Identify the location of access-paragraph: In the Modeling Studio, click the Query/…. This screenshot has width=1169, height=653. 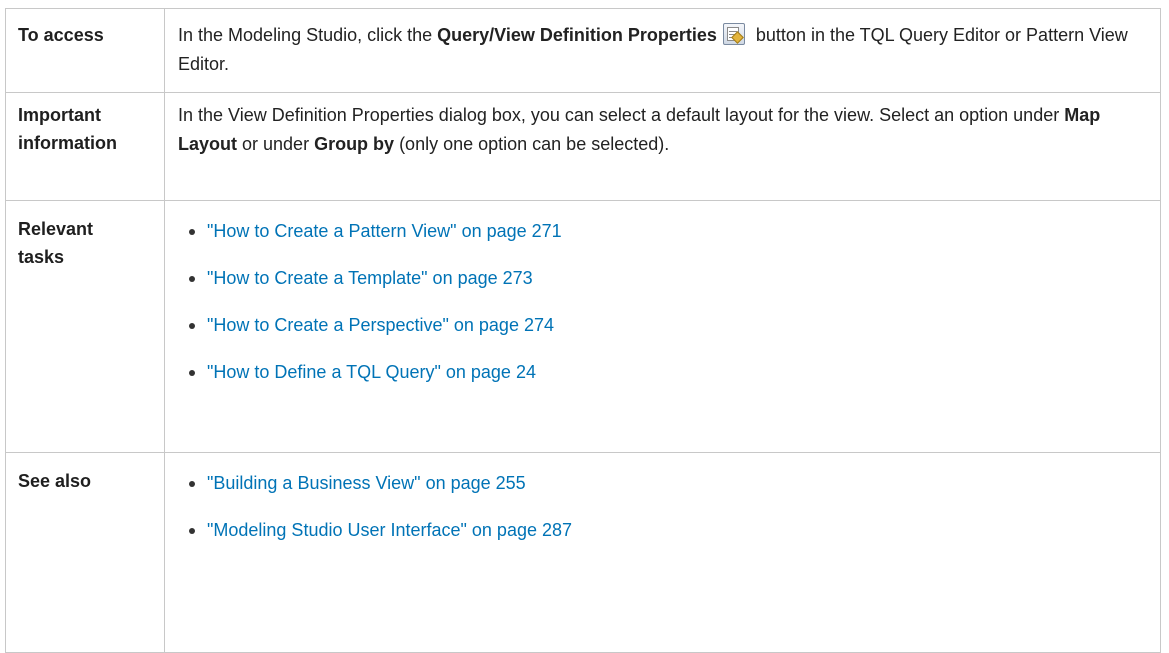
(662, 44).